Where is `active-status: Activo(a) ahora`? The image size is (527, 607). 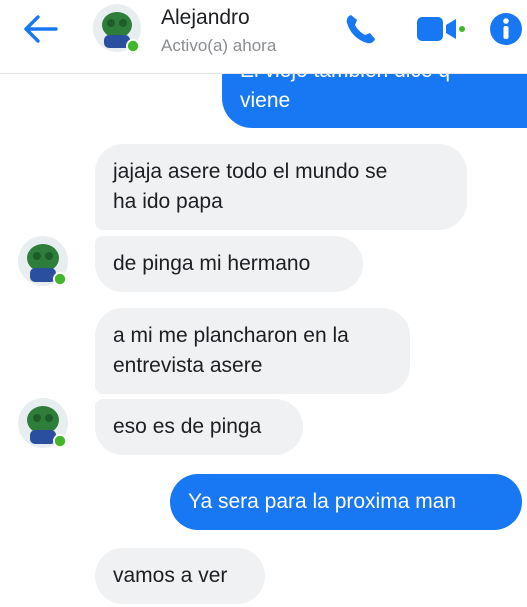
active-status: Activo(a) ahora is located at coordinates (219, 45).